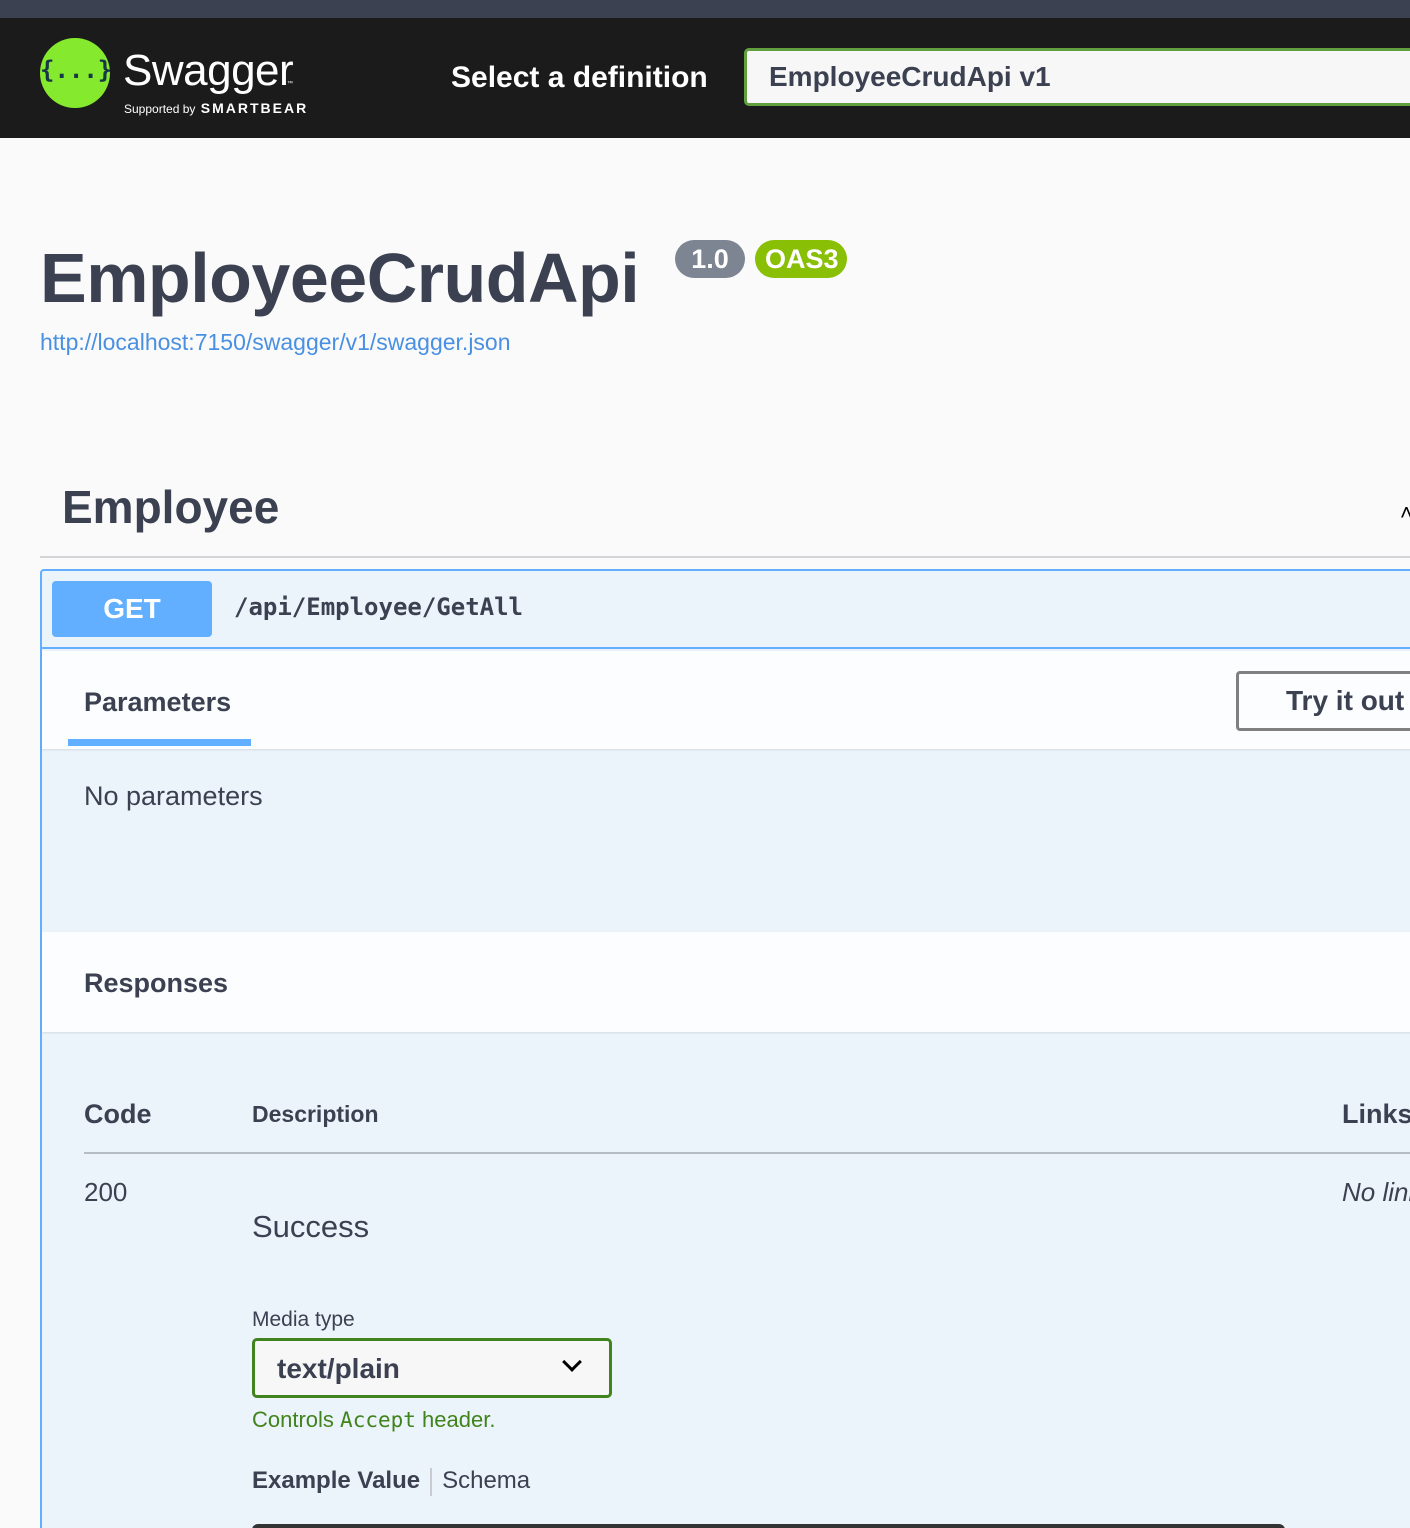  Describe the element at coordinates (160, 109) in the screenshot. I see `supported-by-text: Supported by` at that location.